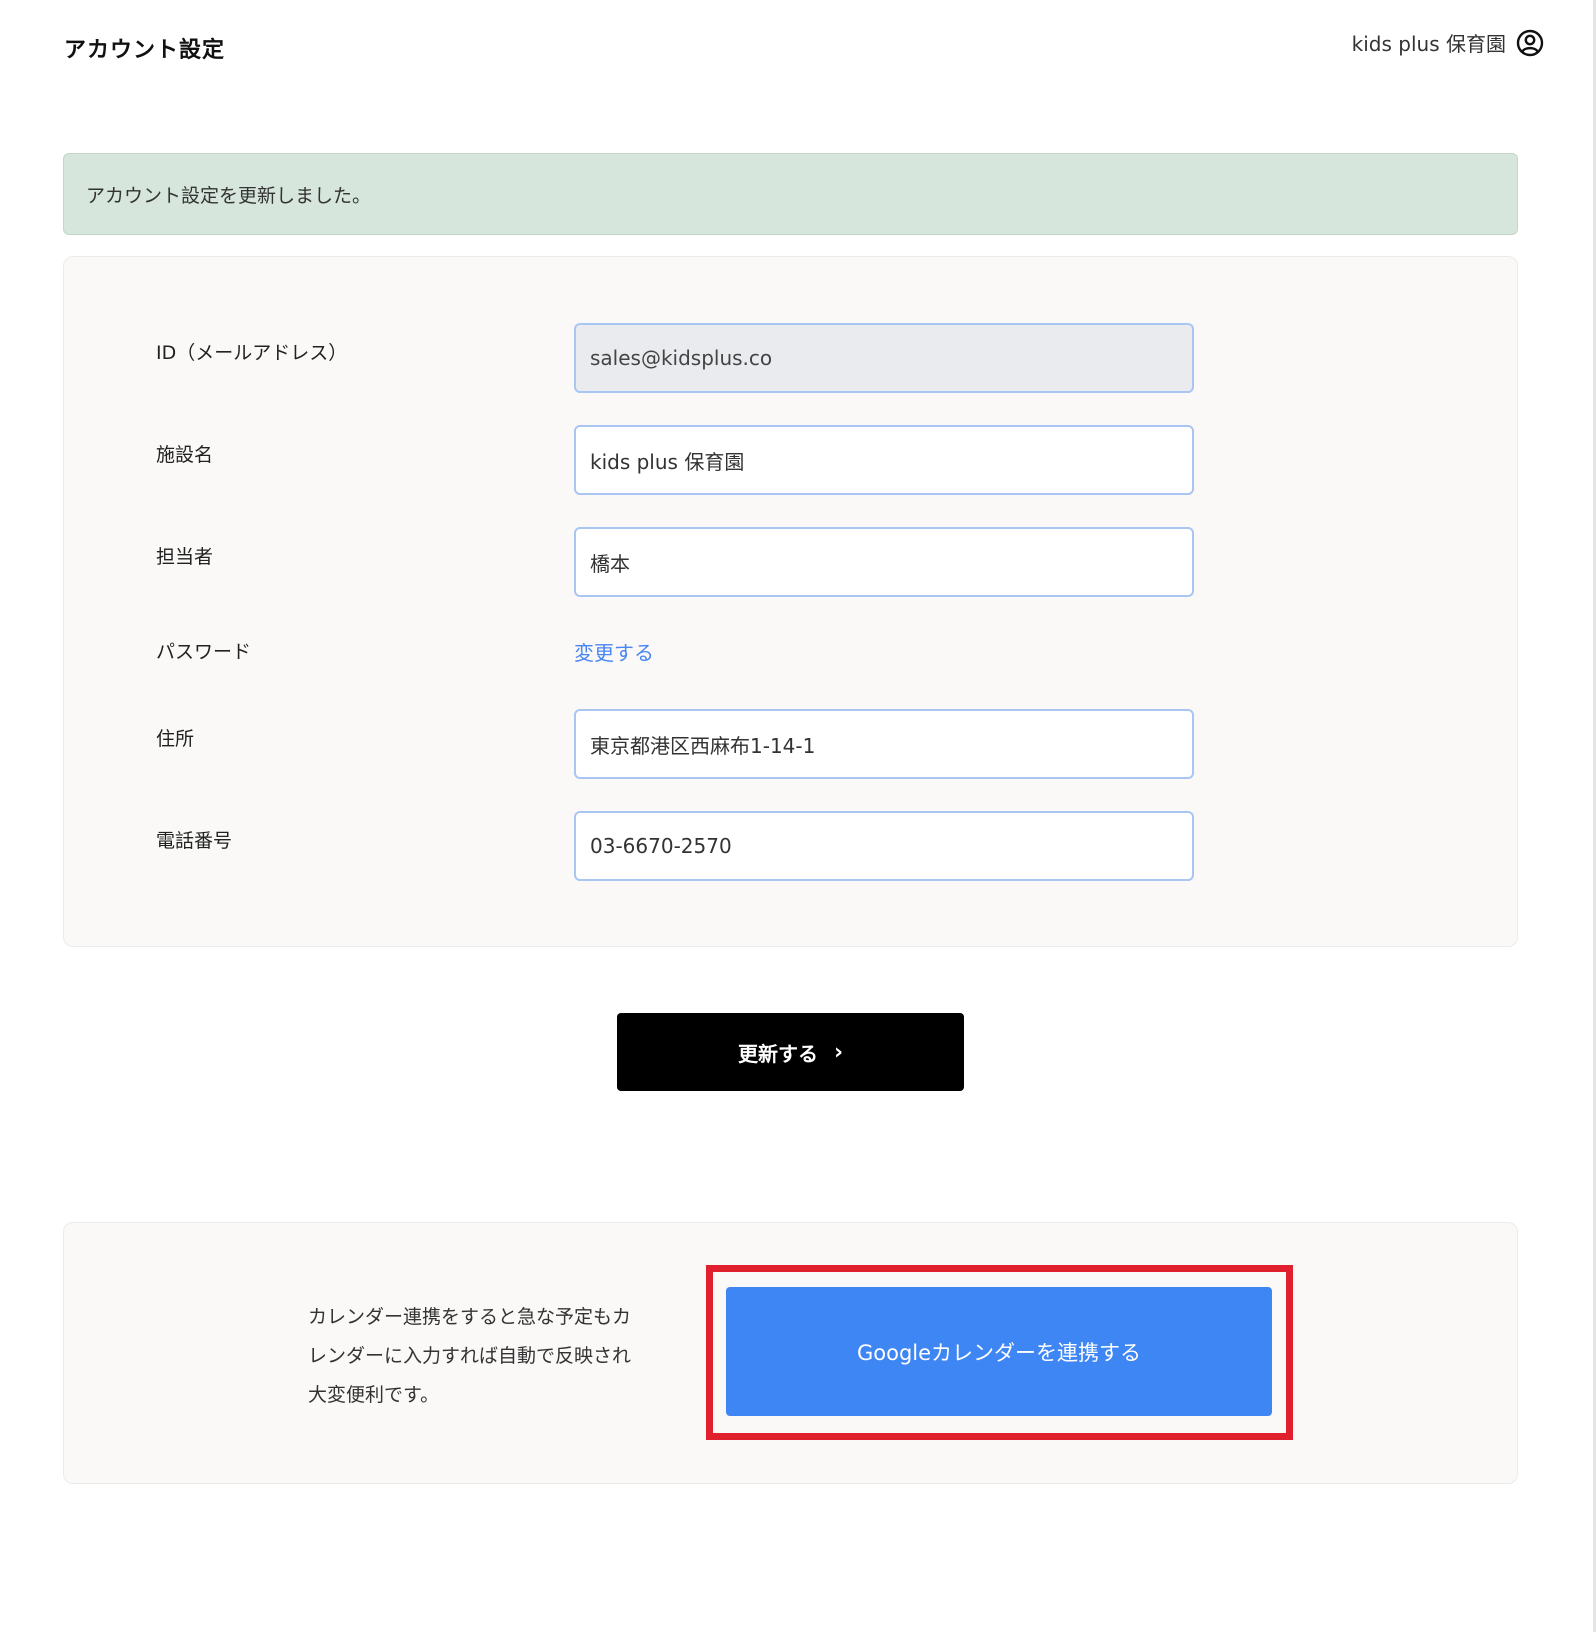 Image resolution: width=1596 pixels, height=1632 pixels. I want to click on calendar-description-line: レンダーに入力すれば自動で反映され, so click(470, 1356).